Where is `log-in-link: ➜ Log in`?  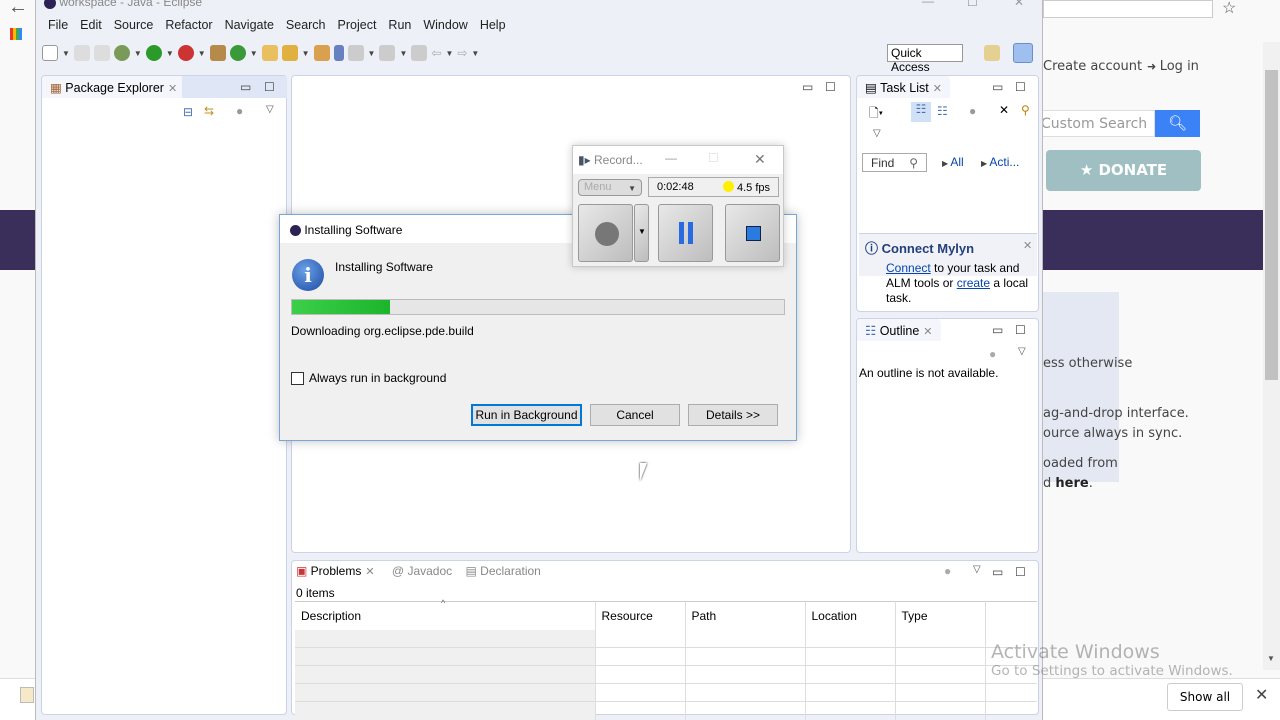 log-in-link: ➜ Log in is located at coordinates (1173, 66).